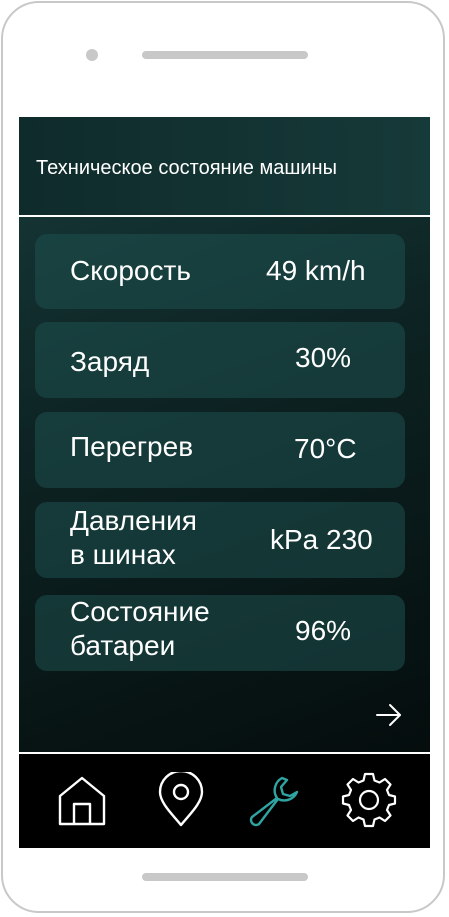 The width and height of the screenshot is (449, 917). Describe the element at coordinates (321, 539) in the screenshot. I see `metric-value: kPa 230` at that location.